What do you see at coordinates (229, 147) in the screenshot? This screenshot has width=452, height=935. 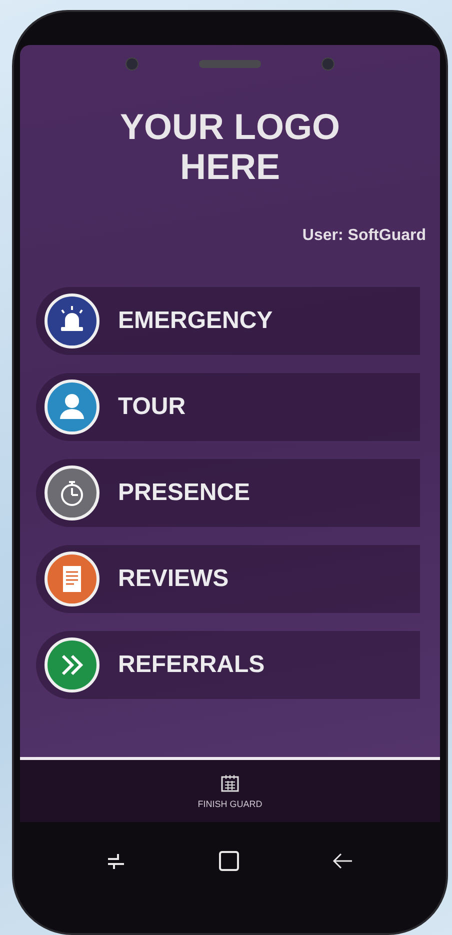 I see `logo-placeholder-text: YOUR LOGO HERE` at bounding box center [229, 147].